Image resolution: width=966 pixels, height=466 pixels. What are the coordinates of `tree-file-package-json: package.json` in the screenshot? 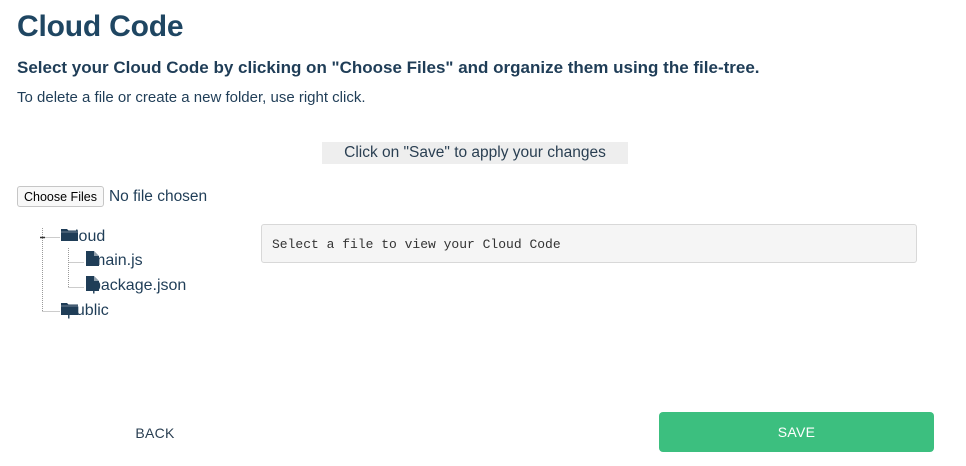 It's located at (136, 286).